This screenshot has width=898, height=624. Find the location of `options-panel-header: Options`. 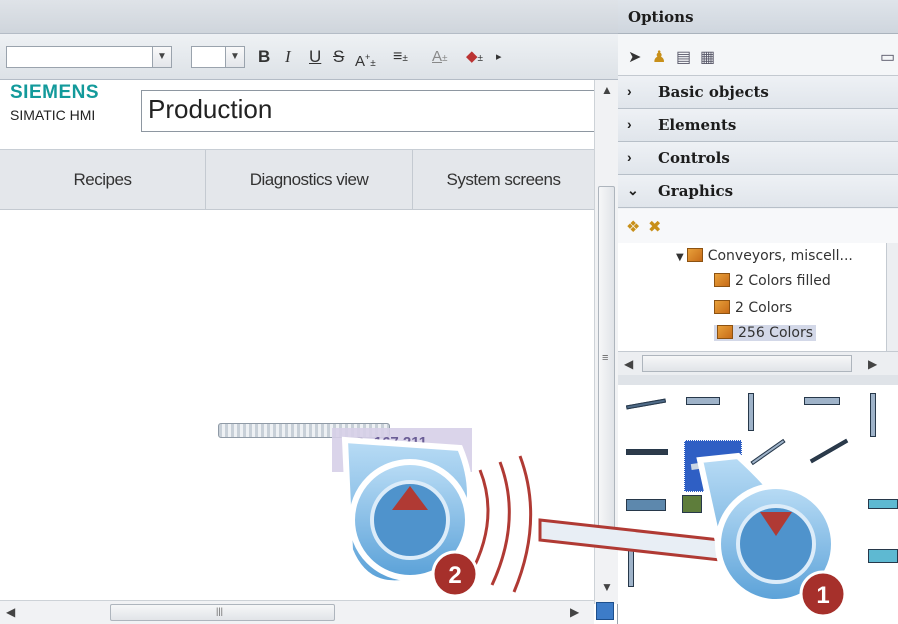

options-panel-header: Options is located at coordinates (758, 17).